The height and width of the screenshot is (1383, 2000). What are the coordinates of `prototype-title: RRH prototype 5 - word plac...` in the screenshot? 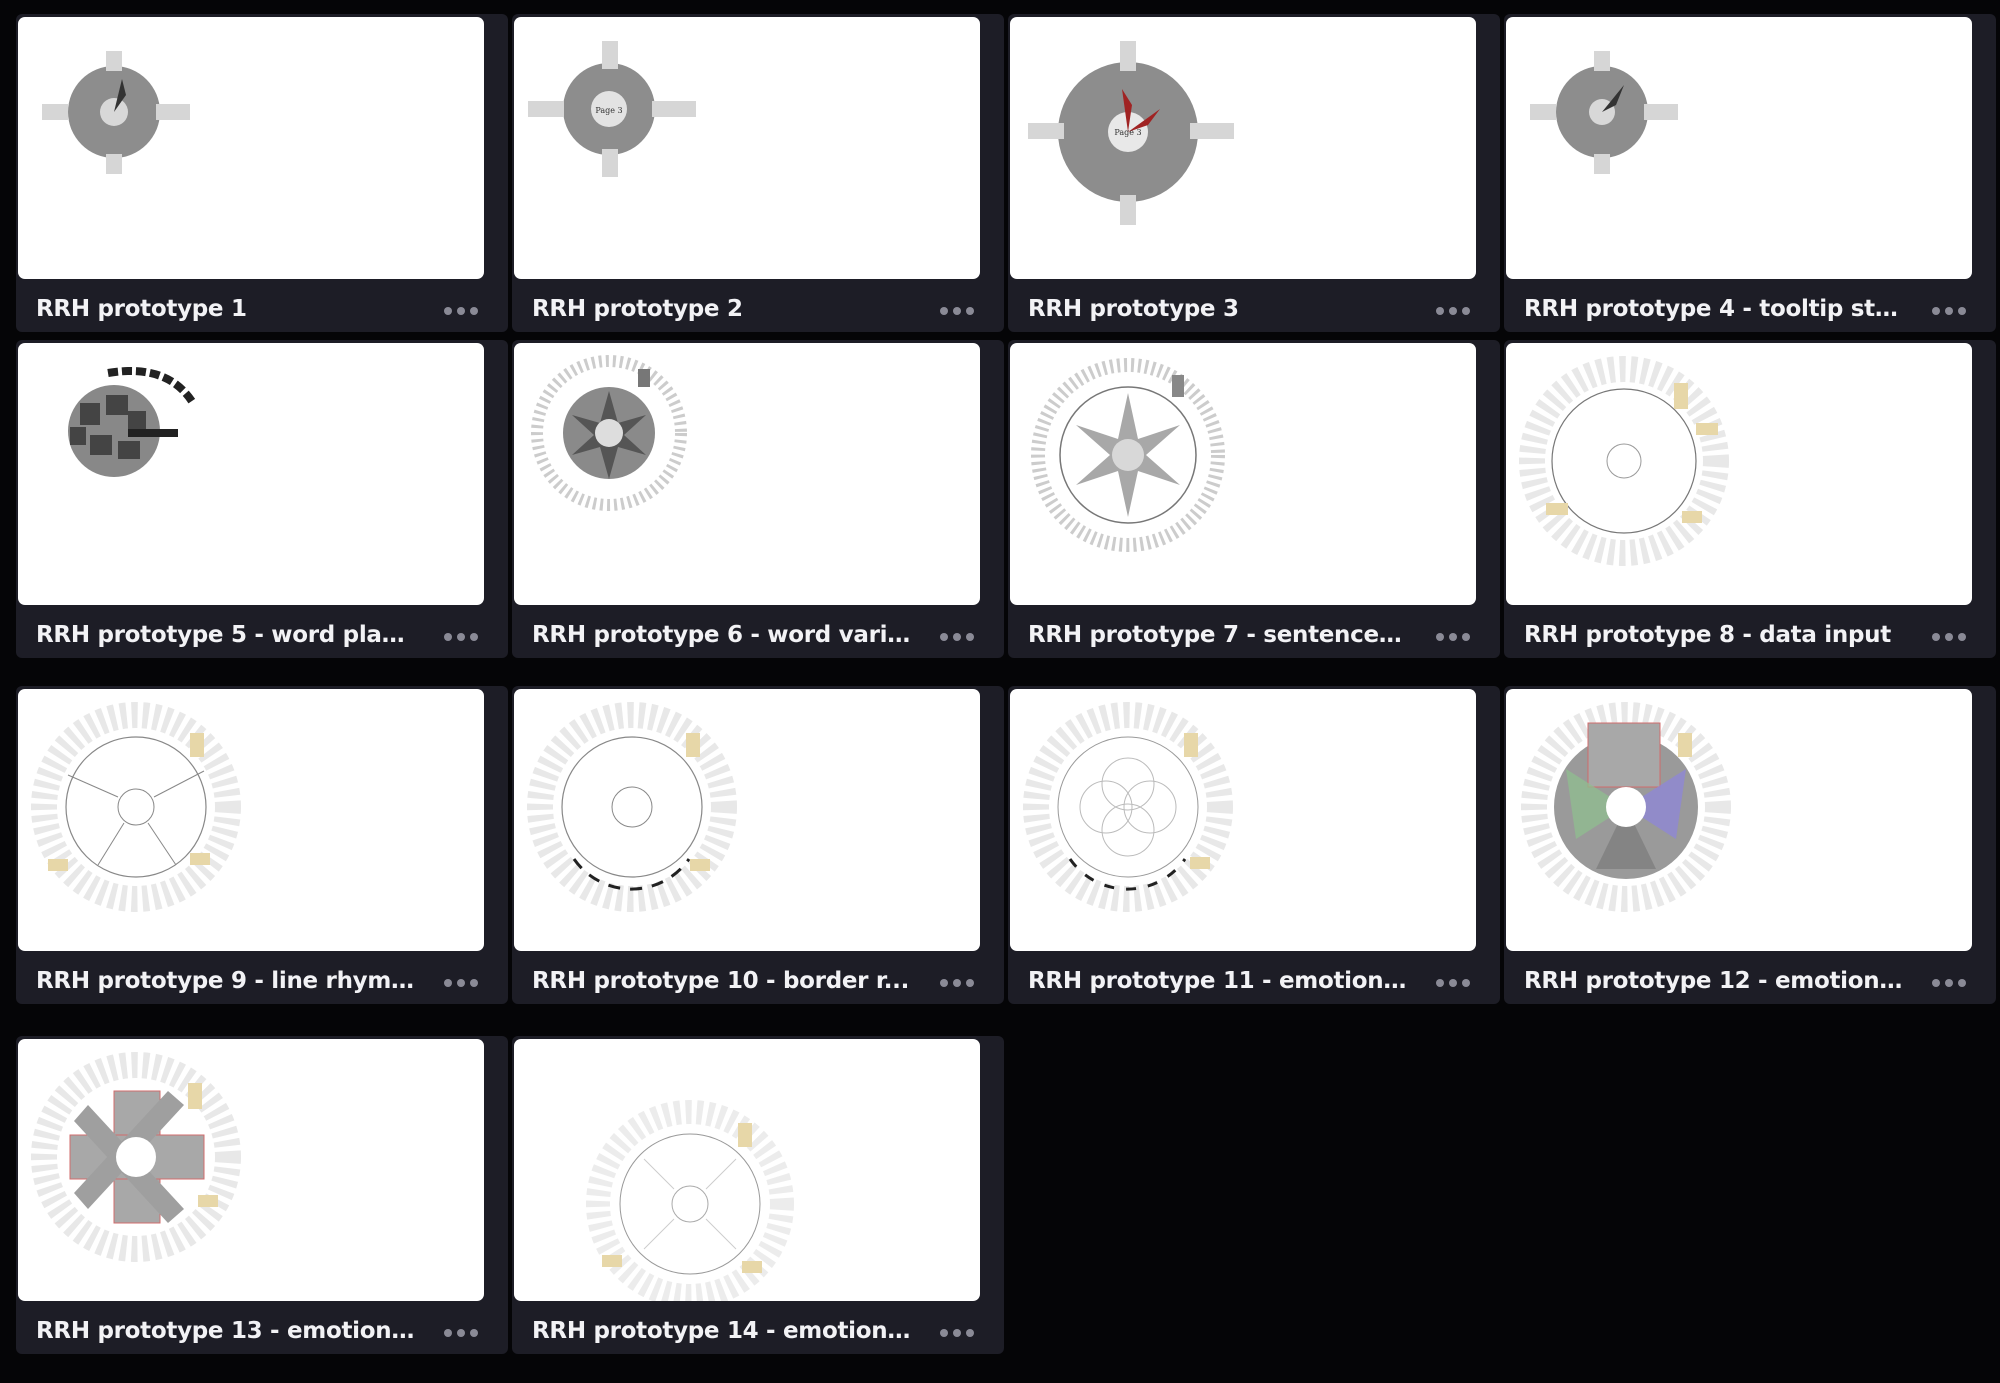 It's located at (226, 635).